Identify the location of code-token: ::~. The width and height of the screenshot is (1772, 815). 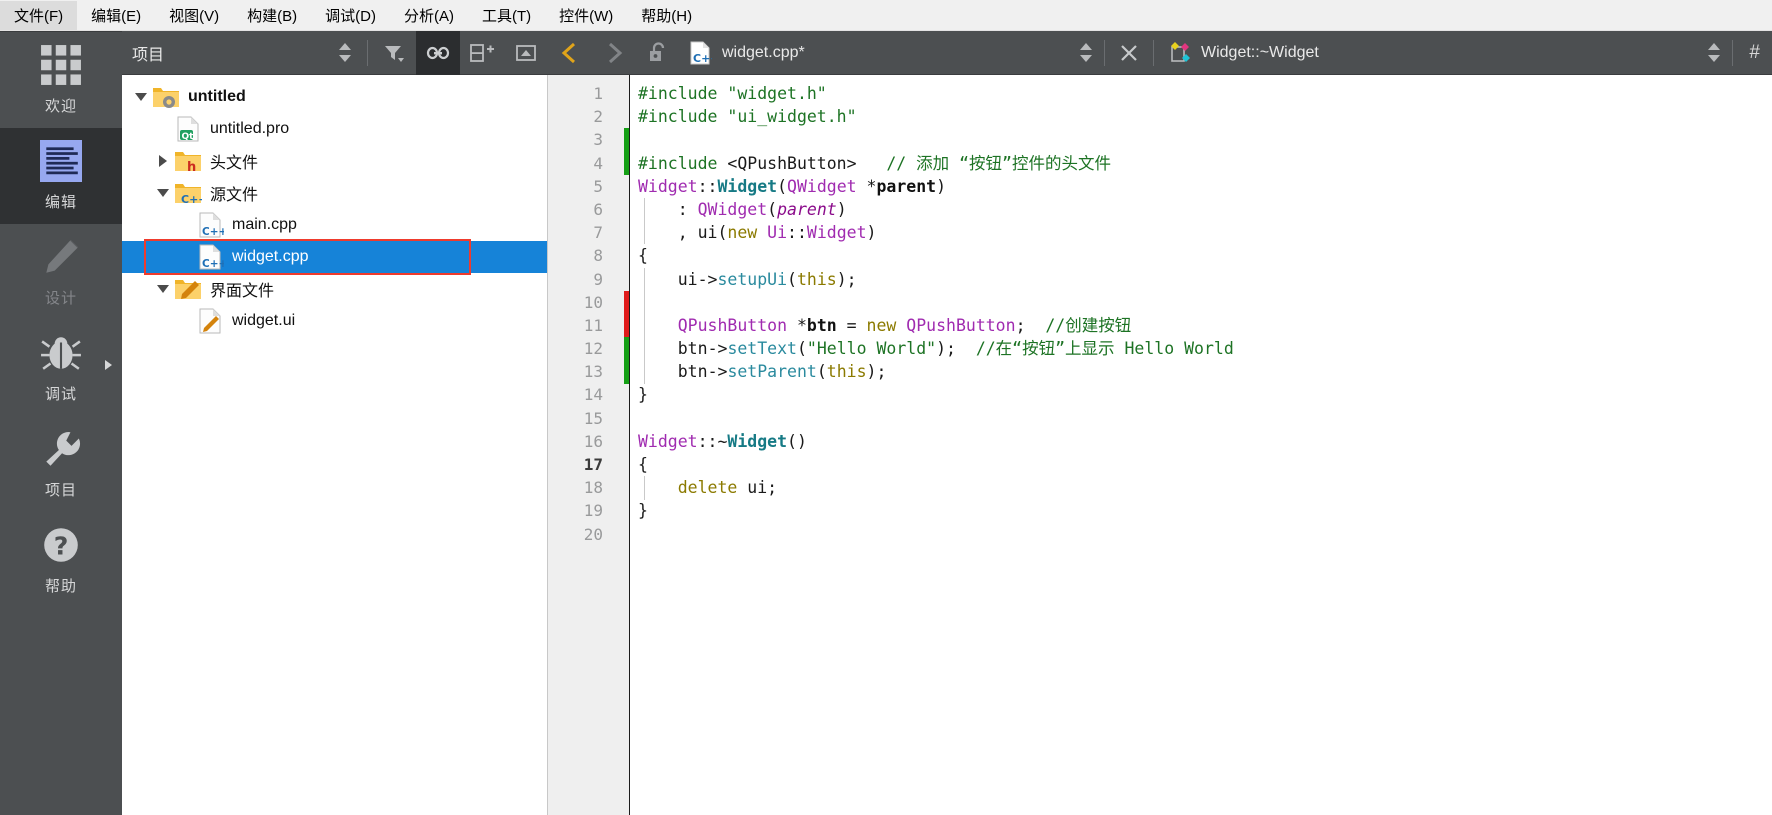
(712, 441).